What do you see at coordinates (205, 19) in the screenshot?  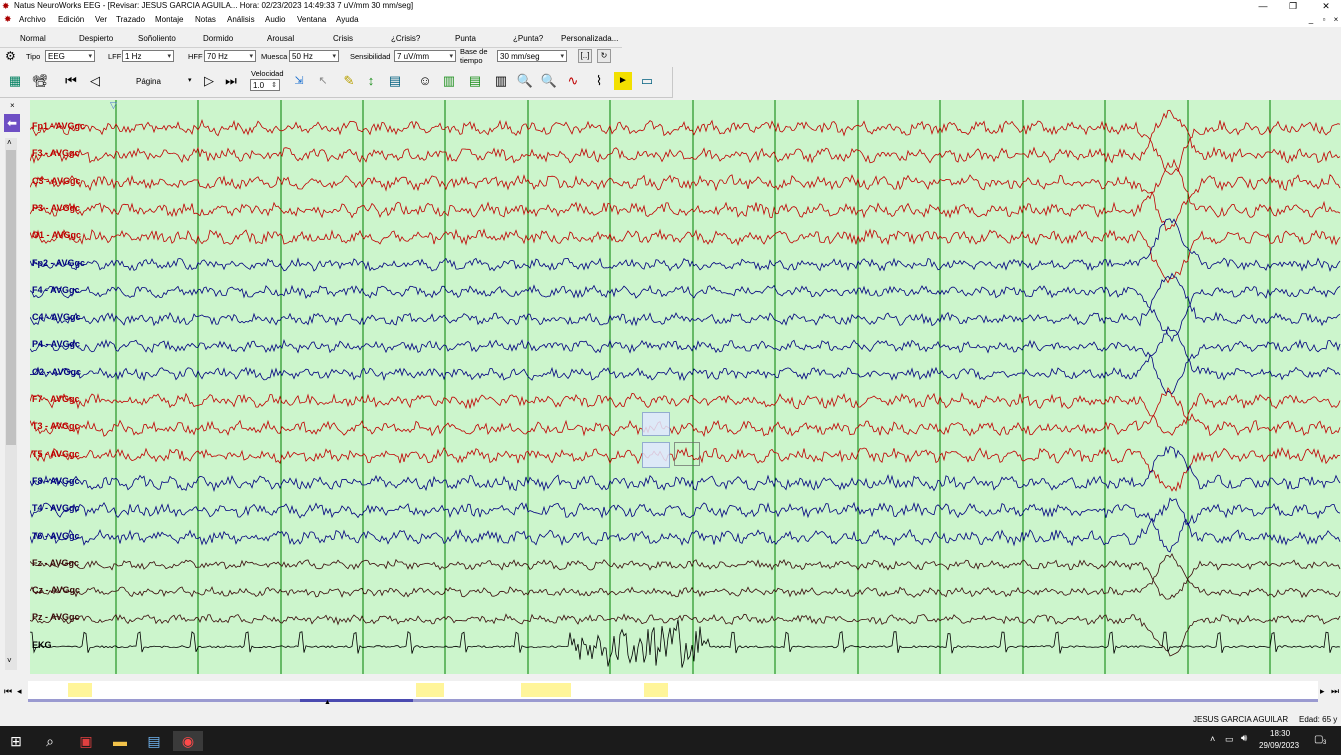 I see `menu-notas: Notas` at bounding box center [205, 19].